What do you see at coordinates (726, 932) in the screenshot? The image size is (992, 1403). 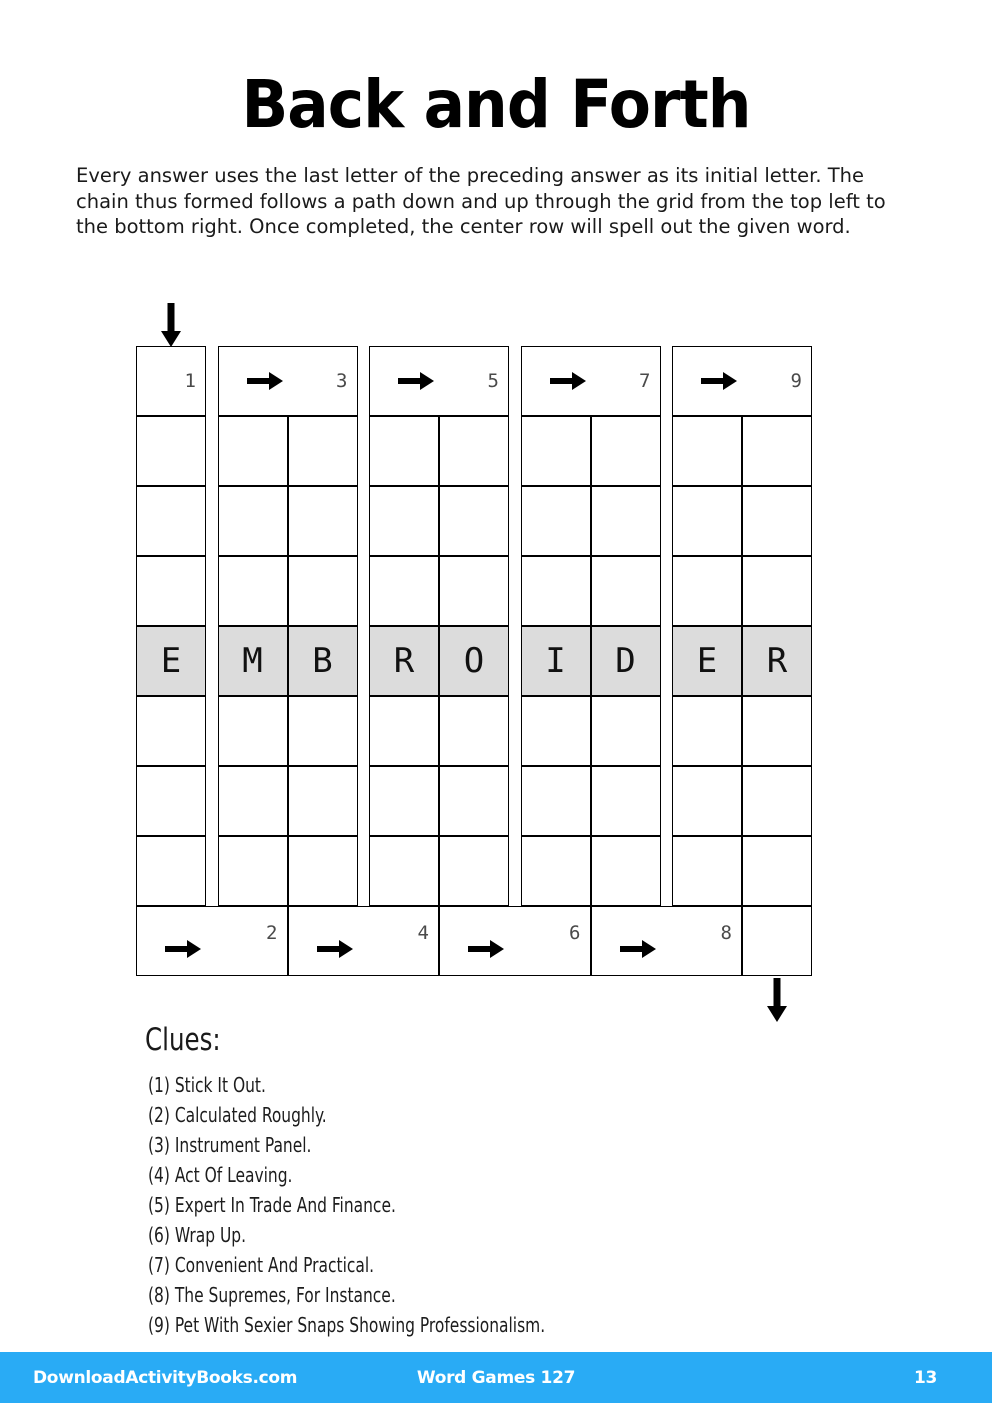 I see `clue-number: 8` at bounding box center [726, 932].